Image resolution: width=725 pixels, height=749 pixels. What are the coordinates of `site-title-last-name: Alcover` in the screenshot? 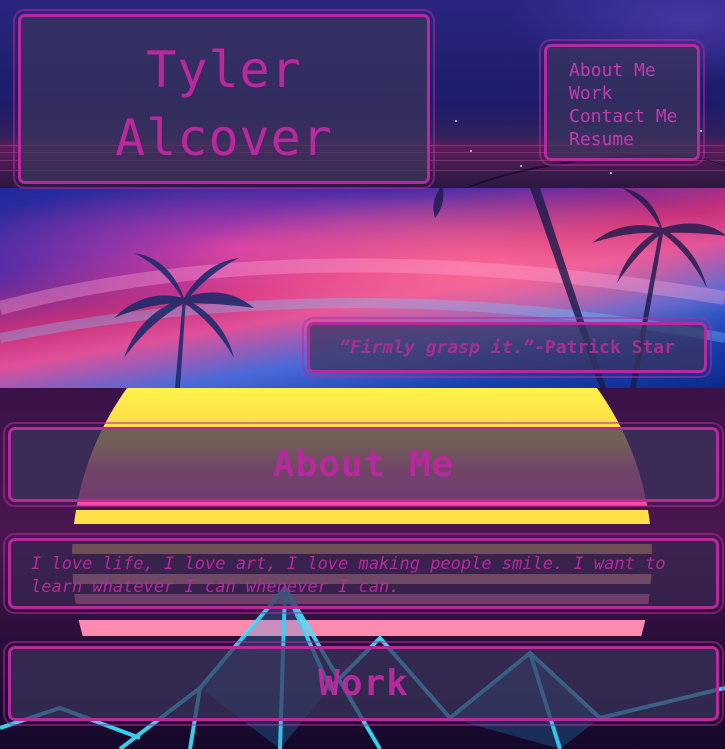 It's located at (224, 138).